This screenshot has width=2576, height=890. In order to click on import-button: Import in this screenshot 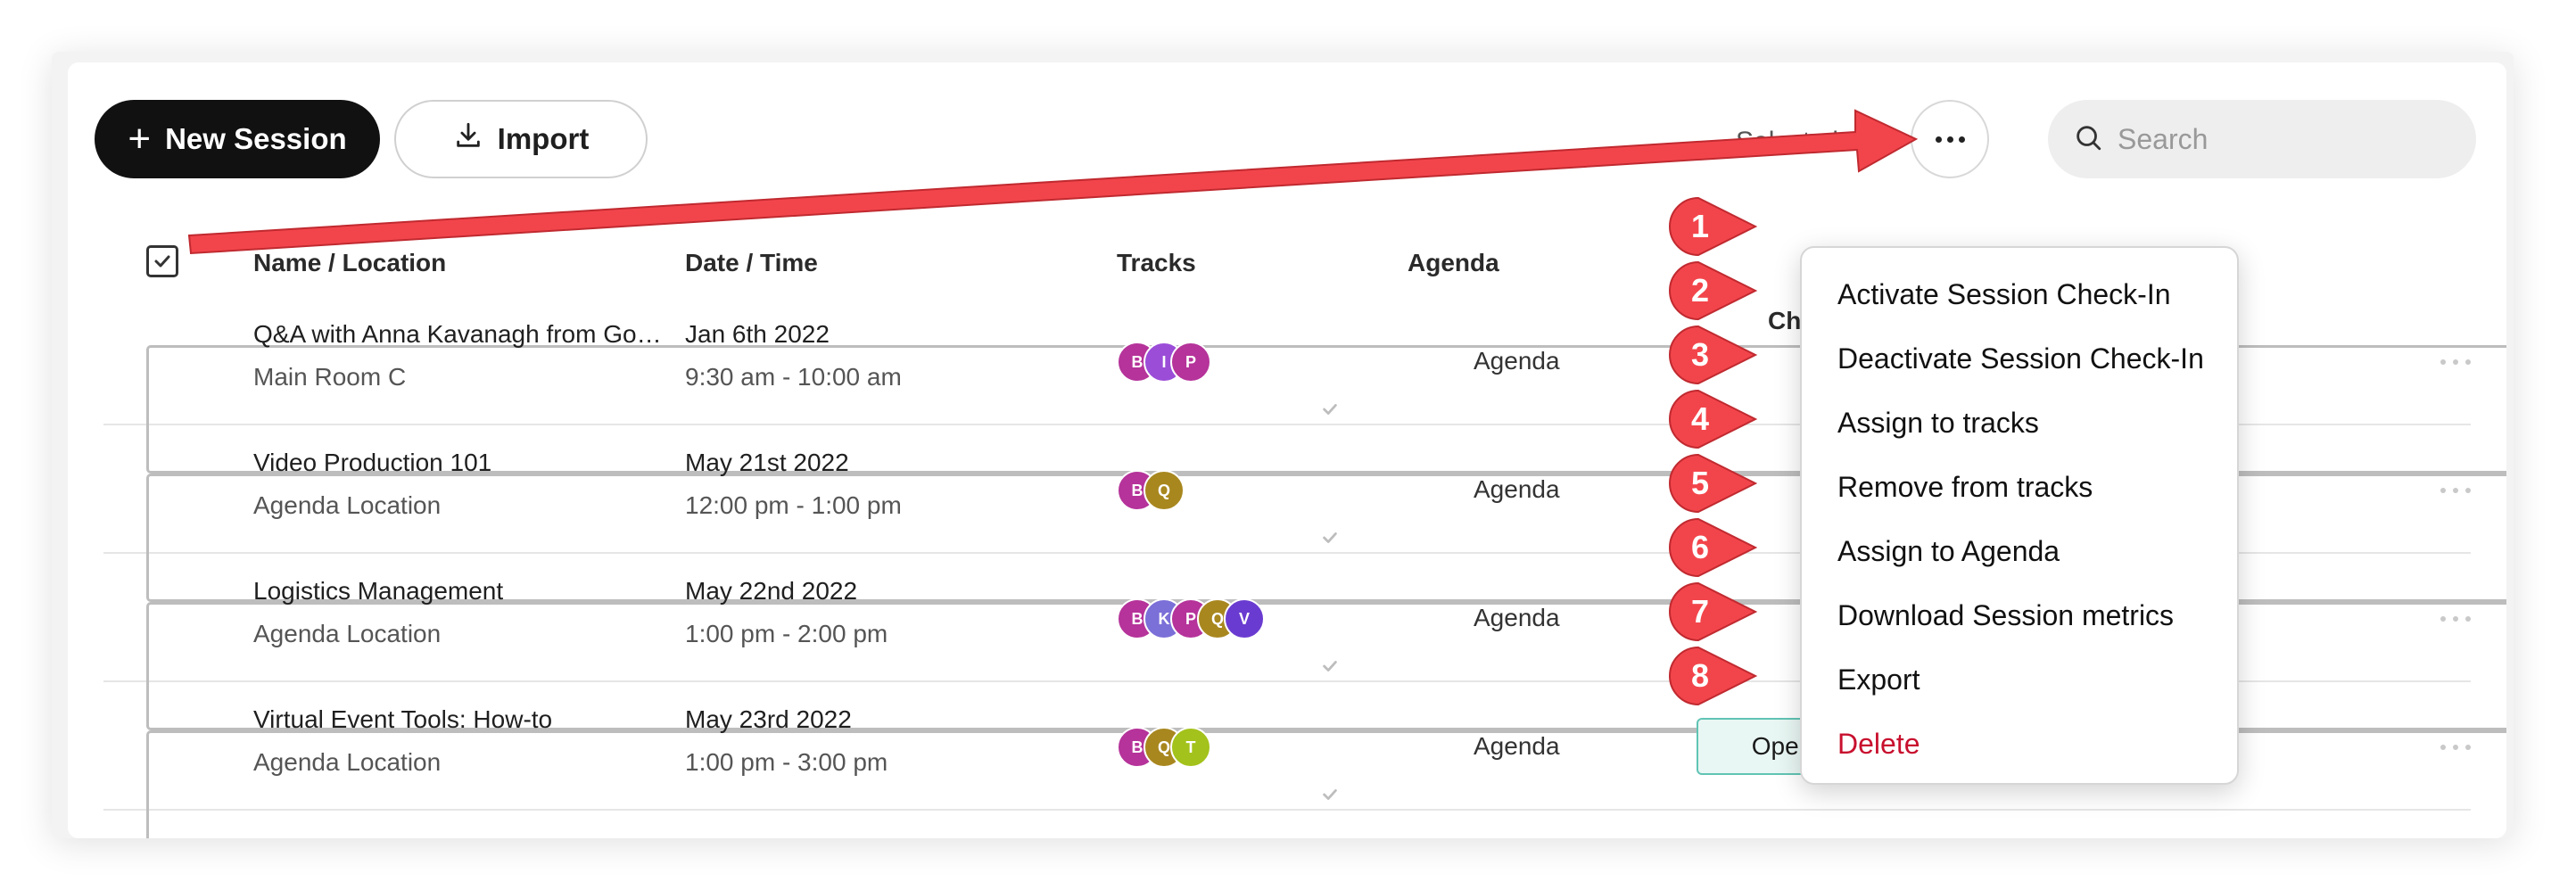, I will do `click(521, 139)`.